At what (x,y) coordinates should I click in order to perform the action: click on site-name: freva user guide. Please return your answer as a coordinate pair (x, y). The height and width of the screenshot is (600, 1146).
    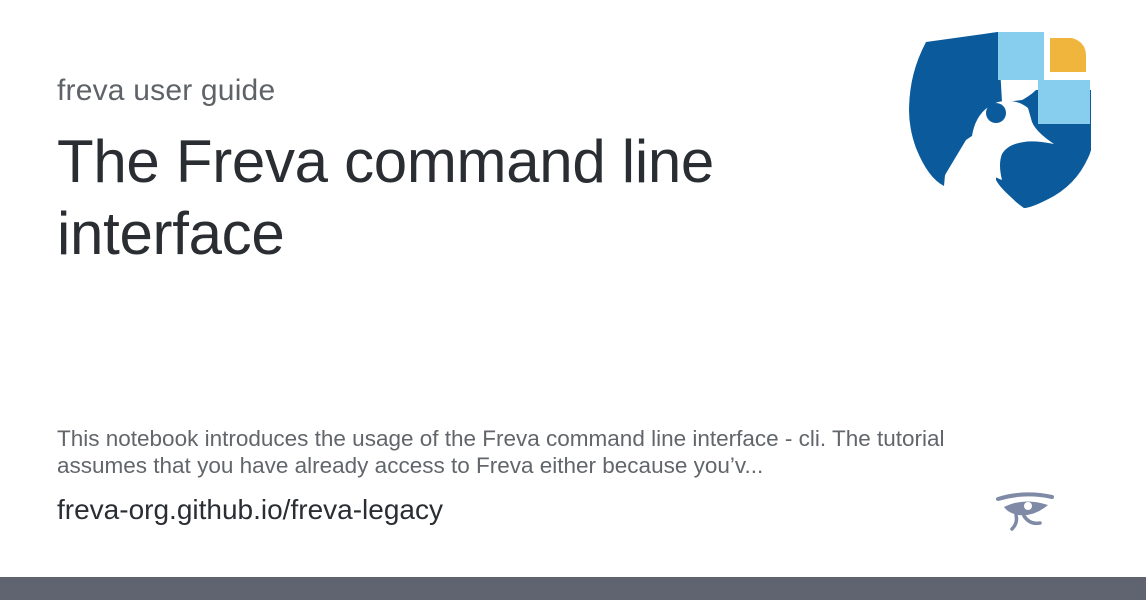
    Looking at the image, I should click on (166, 90).